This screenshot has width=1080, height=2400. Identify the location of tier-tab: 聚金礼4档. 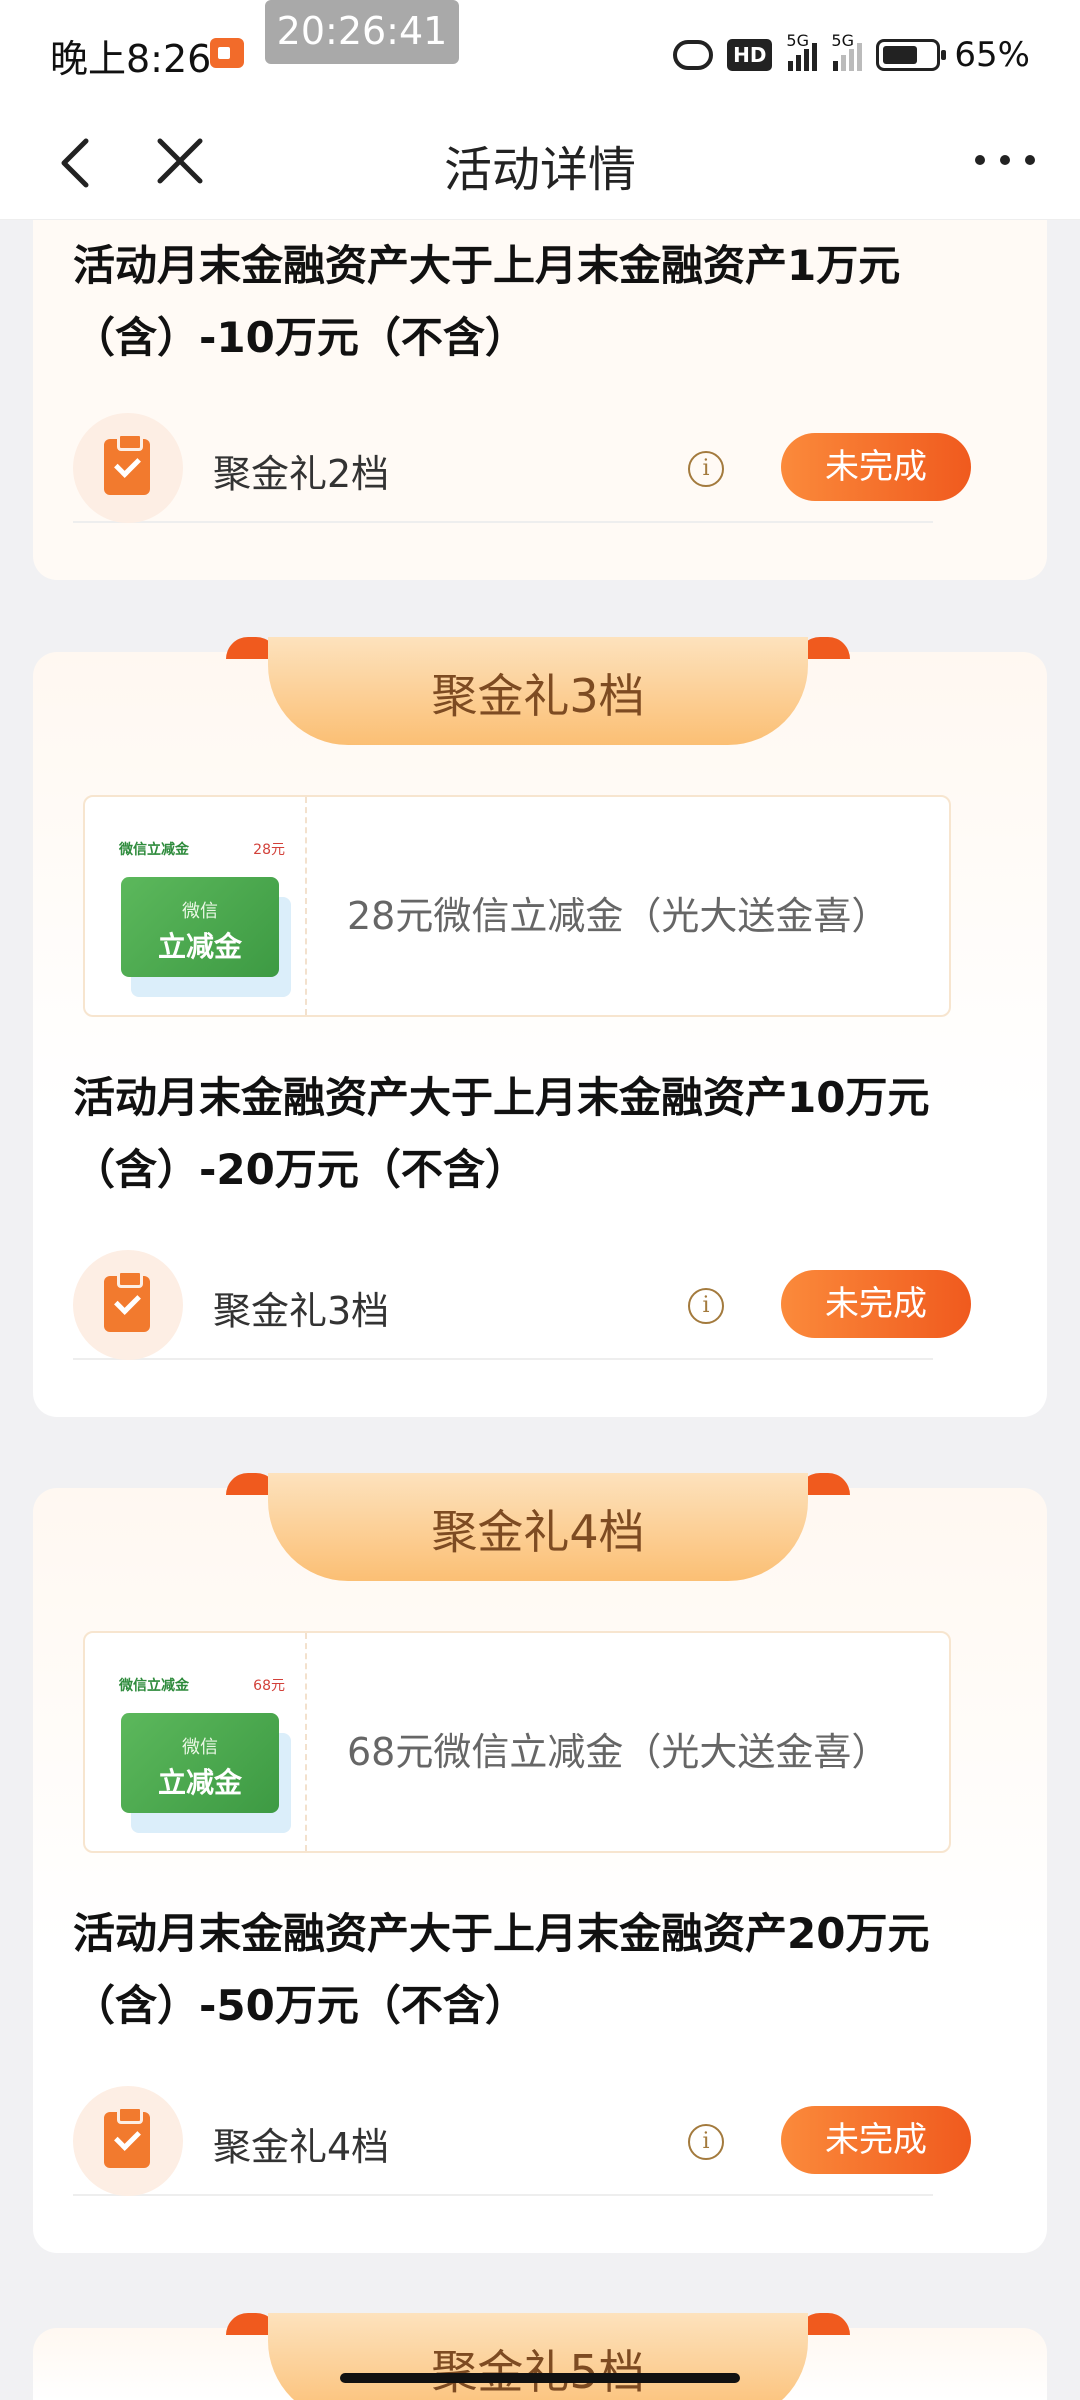
(538, 1527).